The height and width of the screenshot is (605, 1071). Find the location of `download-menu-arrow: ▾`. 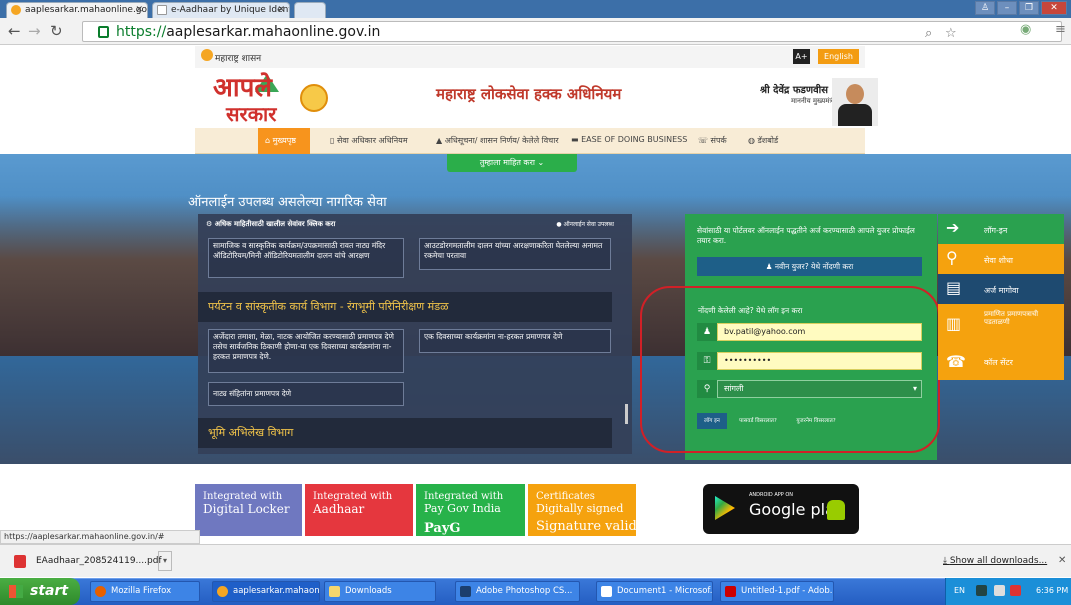

download-menu-arrow: ▾ is located at coordinates (165, 561).